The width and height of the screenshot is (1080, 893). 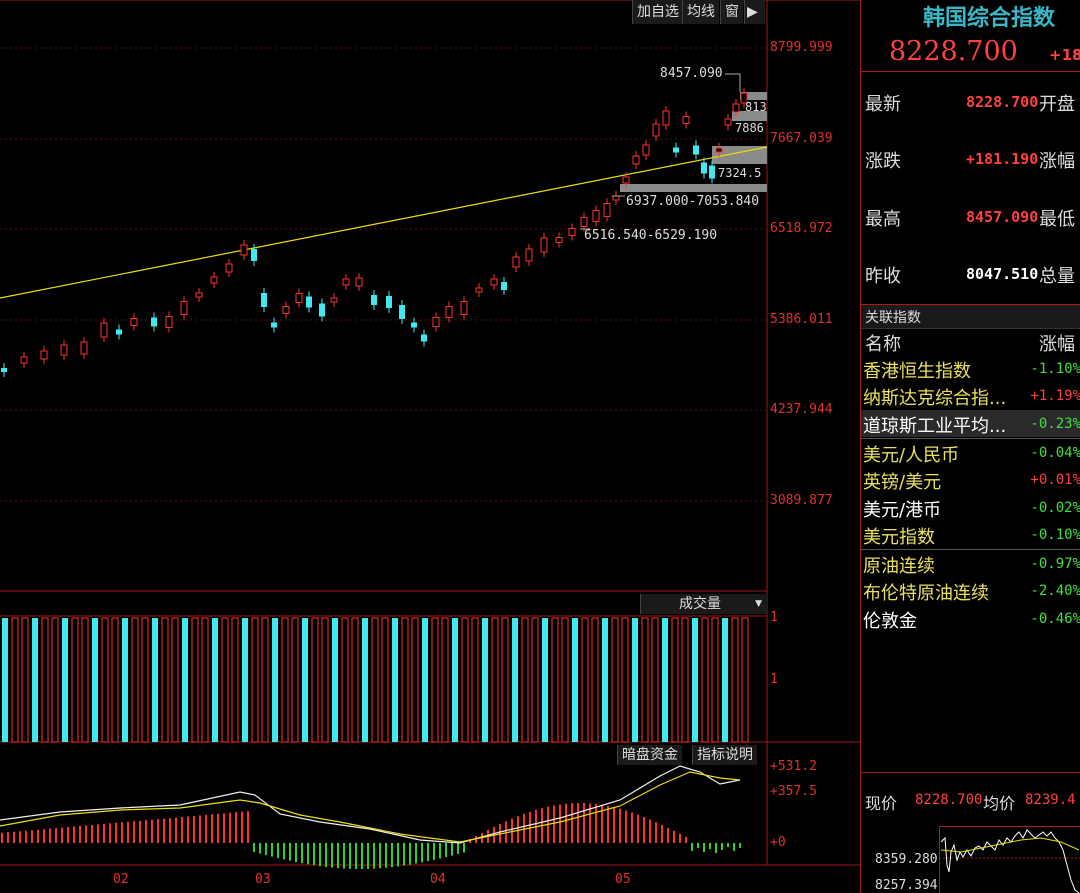 What do you see at coordinates (754, 12) in the screenshot?
I see `collapse-arrow-icon: ▶` at bounding box center [754, 12].